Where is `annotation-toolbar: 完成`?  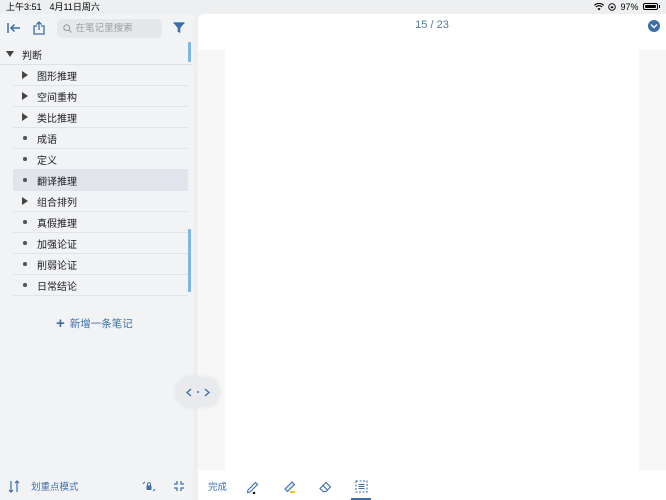
annotation-toolbar: 完成 is located at coordinates (432, 486).